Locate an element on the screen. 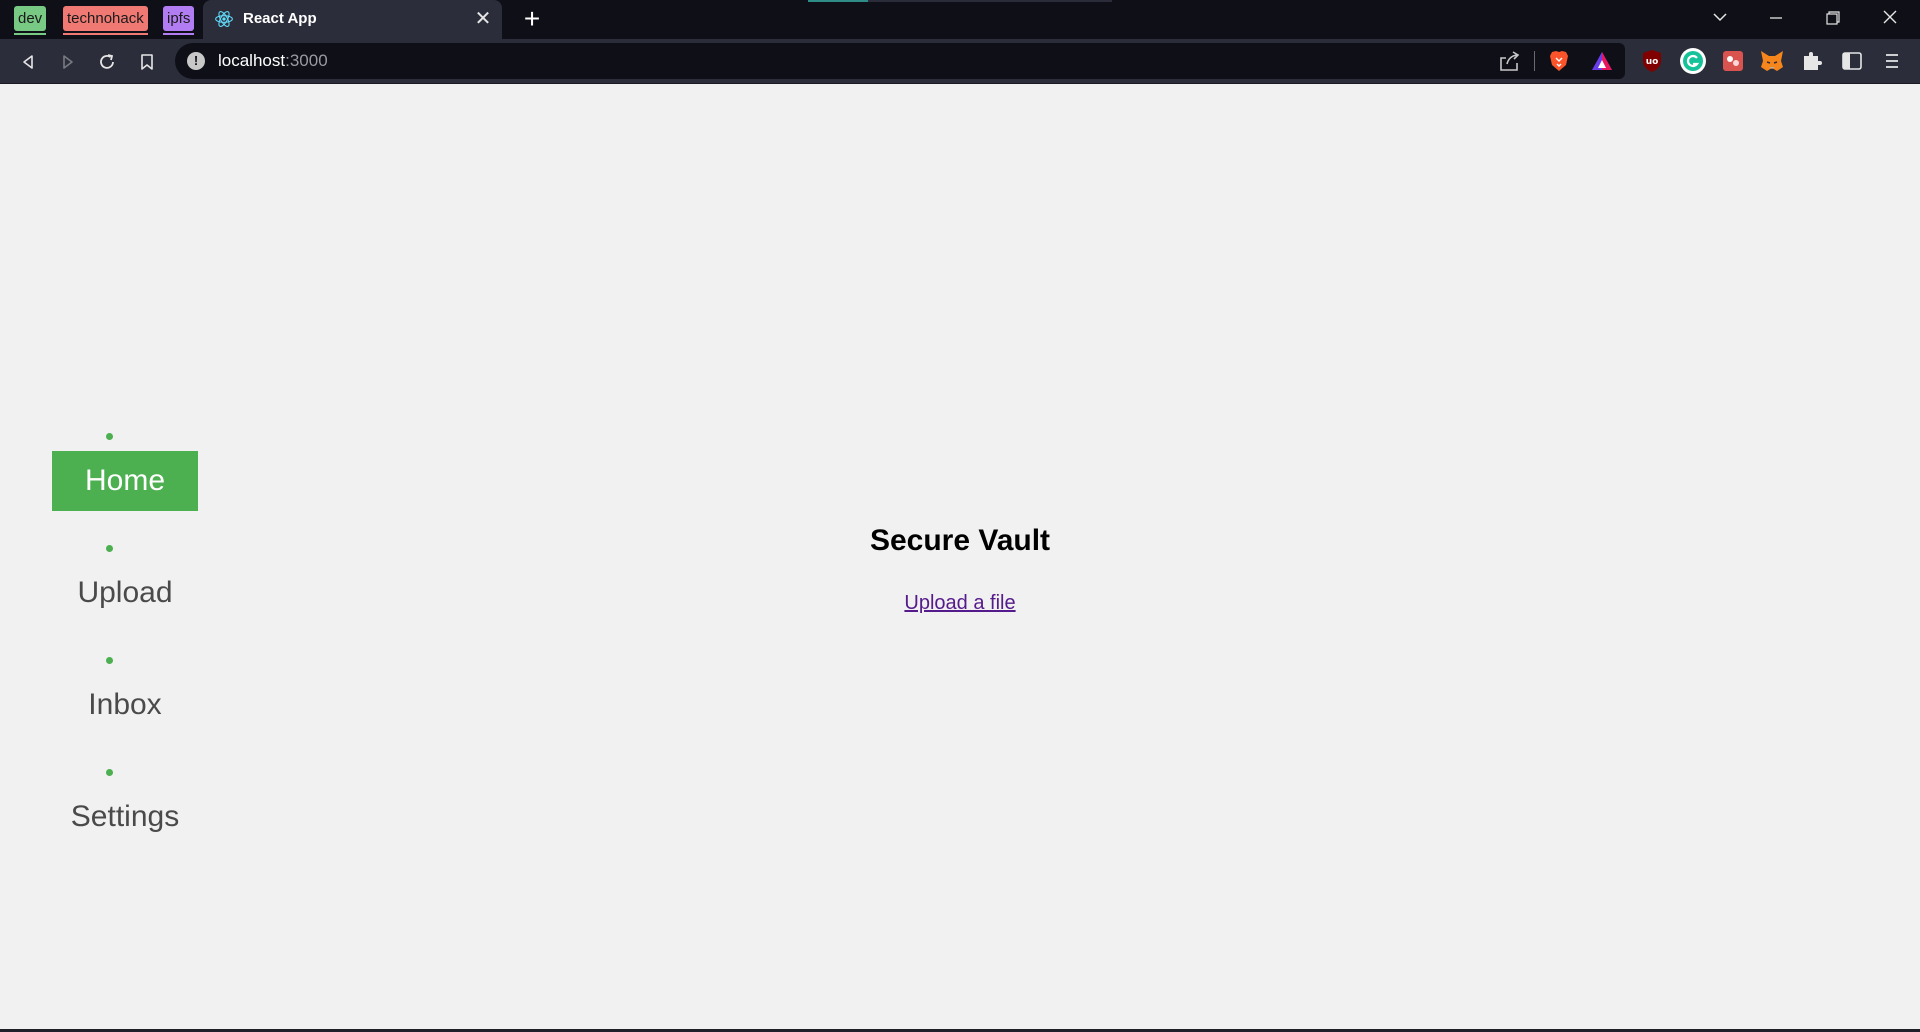 This screenshot has width=1920, height=1032. sidebar-link-settings: Settings is located at coordinates (125, 817).